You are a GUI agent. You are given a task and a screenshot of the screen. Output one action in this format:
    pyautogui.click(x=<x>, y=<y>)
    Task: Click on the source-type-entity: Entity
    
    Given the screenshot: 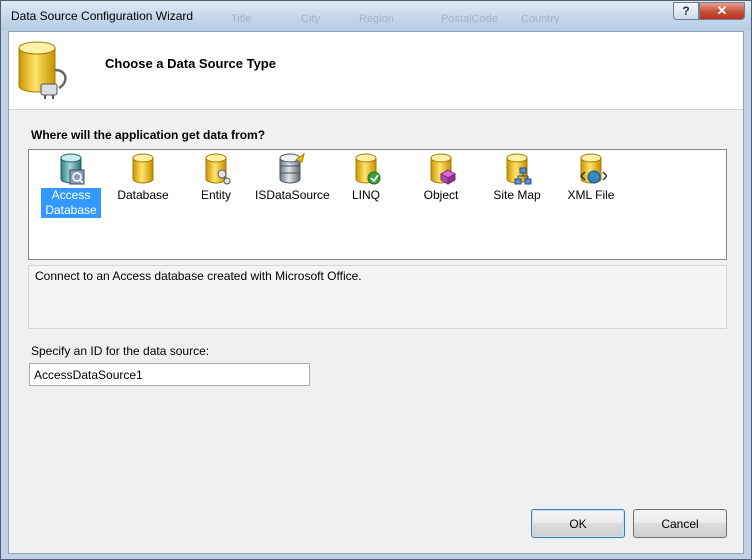 What is the action you would take?
    pyautogui.click(x=216, y=177)
    